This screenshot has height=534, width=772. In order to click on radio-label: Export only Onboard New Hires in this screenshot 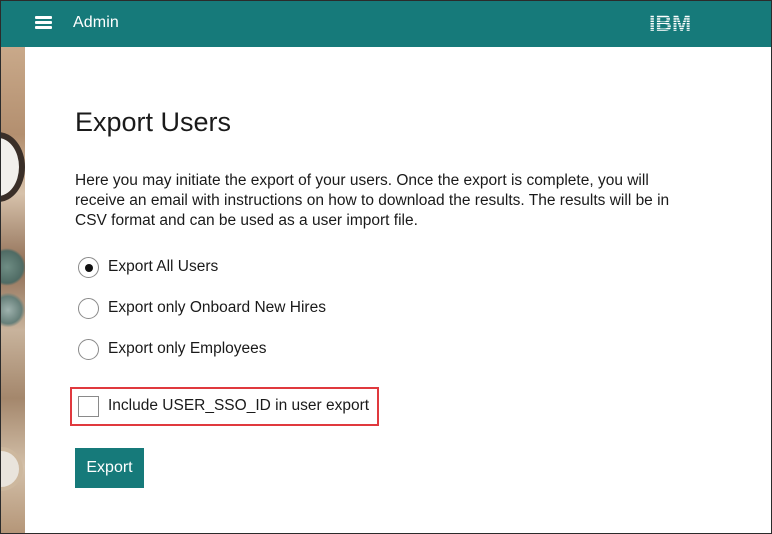, I will do `click(217, 307)`.